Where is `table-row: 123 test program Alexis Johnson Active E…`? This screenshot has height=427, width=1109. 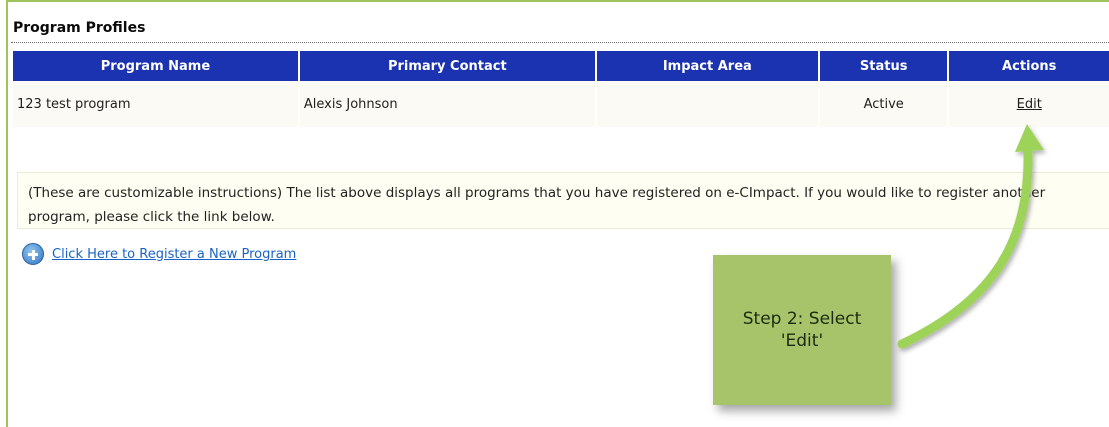
table-row: 123 test program Alexis Johnson Active E… is located at coordinates (561, 104).